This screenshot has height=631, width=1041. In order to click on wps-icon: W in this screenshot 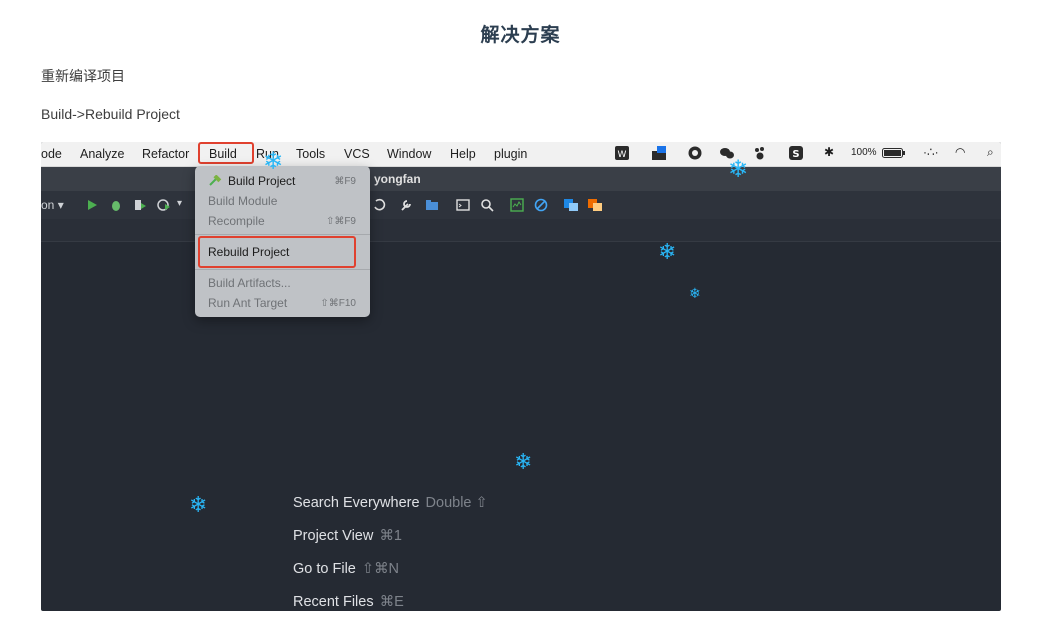, I will do `click(622, 153)`.